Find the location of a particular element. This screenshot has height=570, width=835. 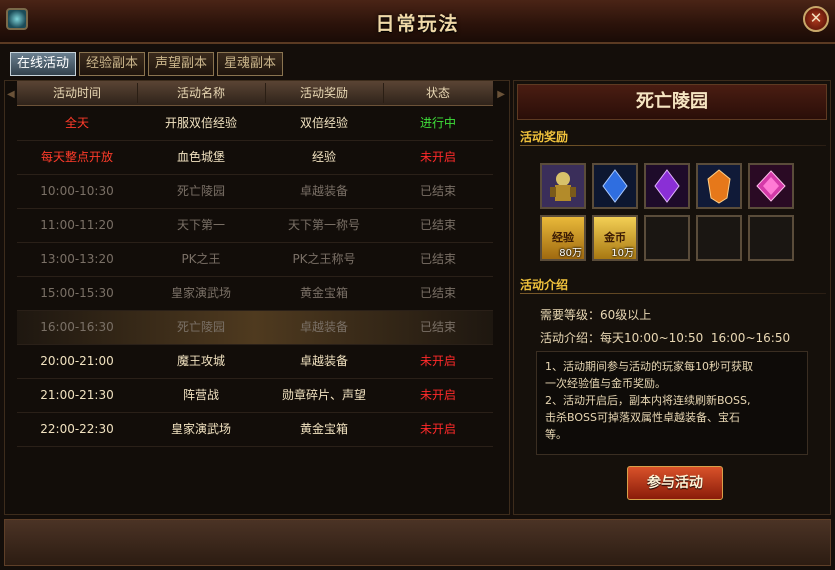

title-bar: 日常玩法 ✕ is located at coordinates (417, 22).